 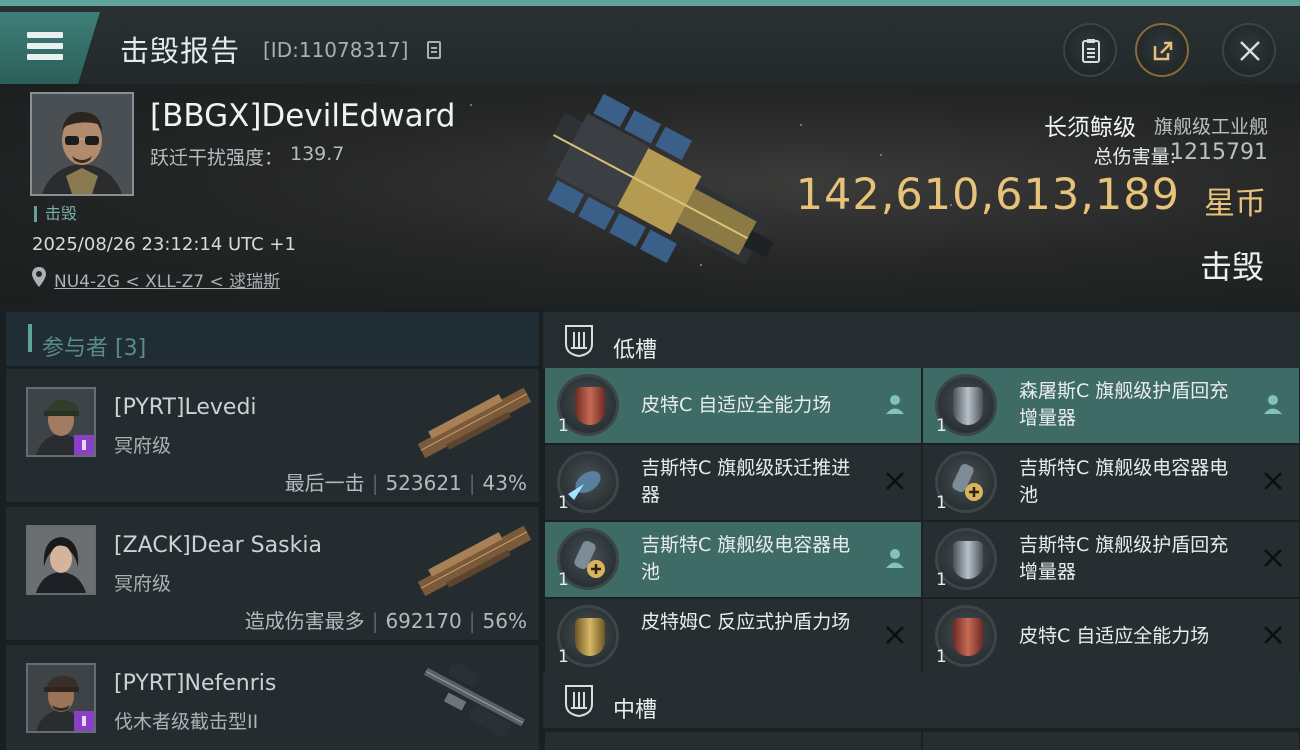 What do you see at coordinates (1134, 157) in the screenshot?
I see `total-damage-label: 总伤害量:` at bounding box center [1134, 157].